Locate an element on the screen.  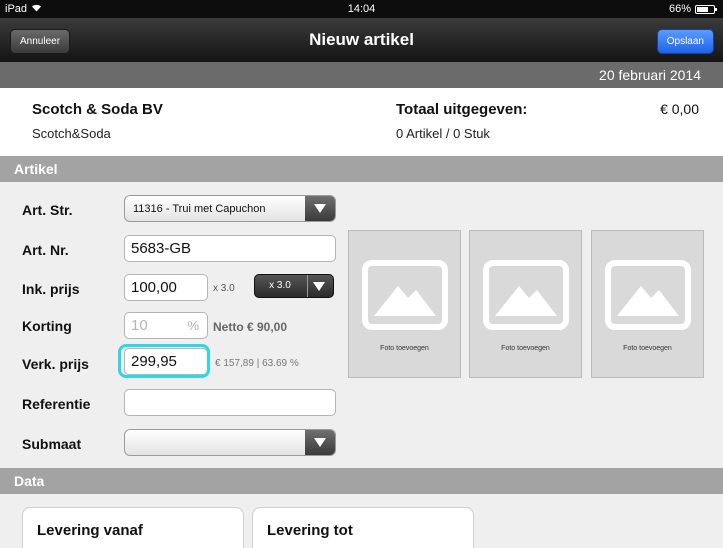
discount-placeholder: 10 is located at coordinates (139, 325).